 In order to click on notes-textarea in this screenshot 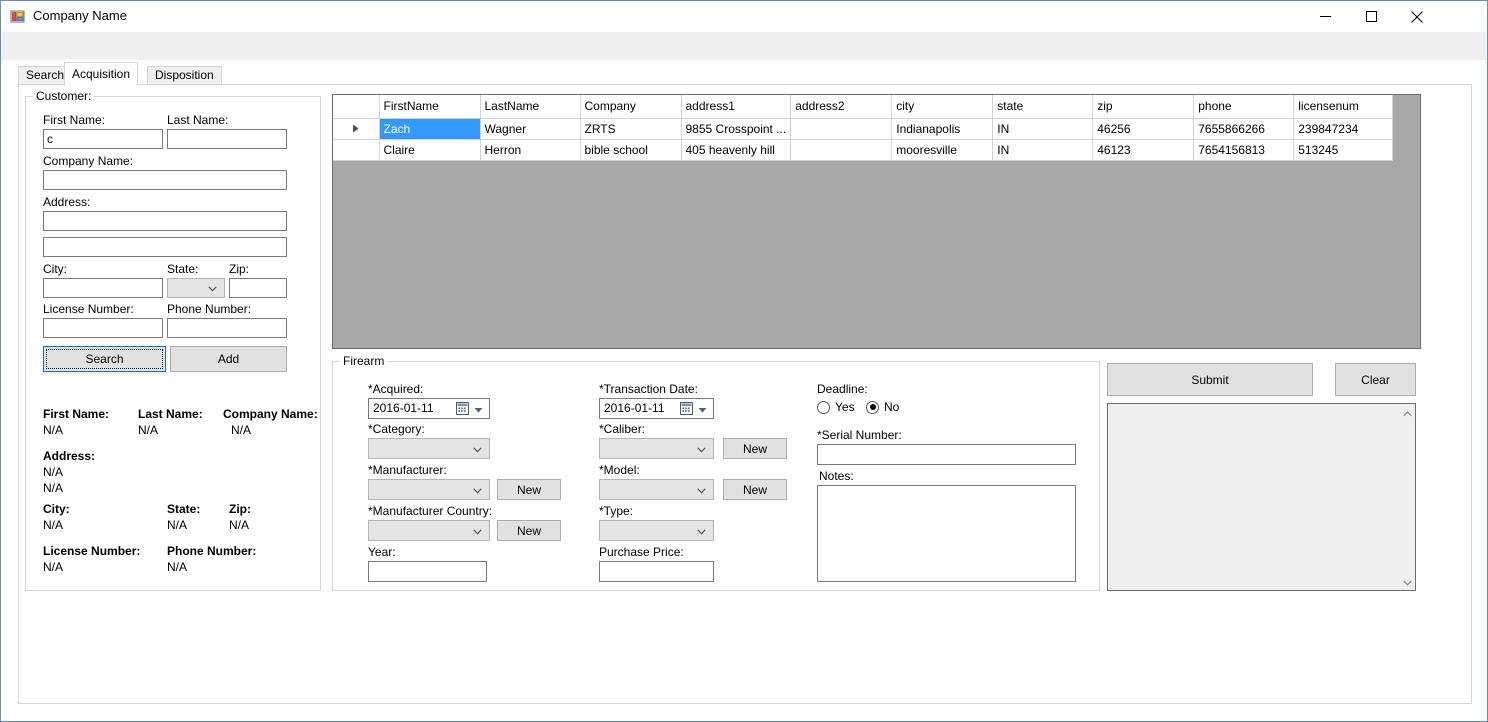, I will do `click(946, 533)`.